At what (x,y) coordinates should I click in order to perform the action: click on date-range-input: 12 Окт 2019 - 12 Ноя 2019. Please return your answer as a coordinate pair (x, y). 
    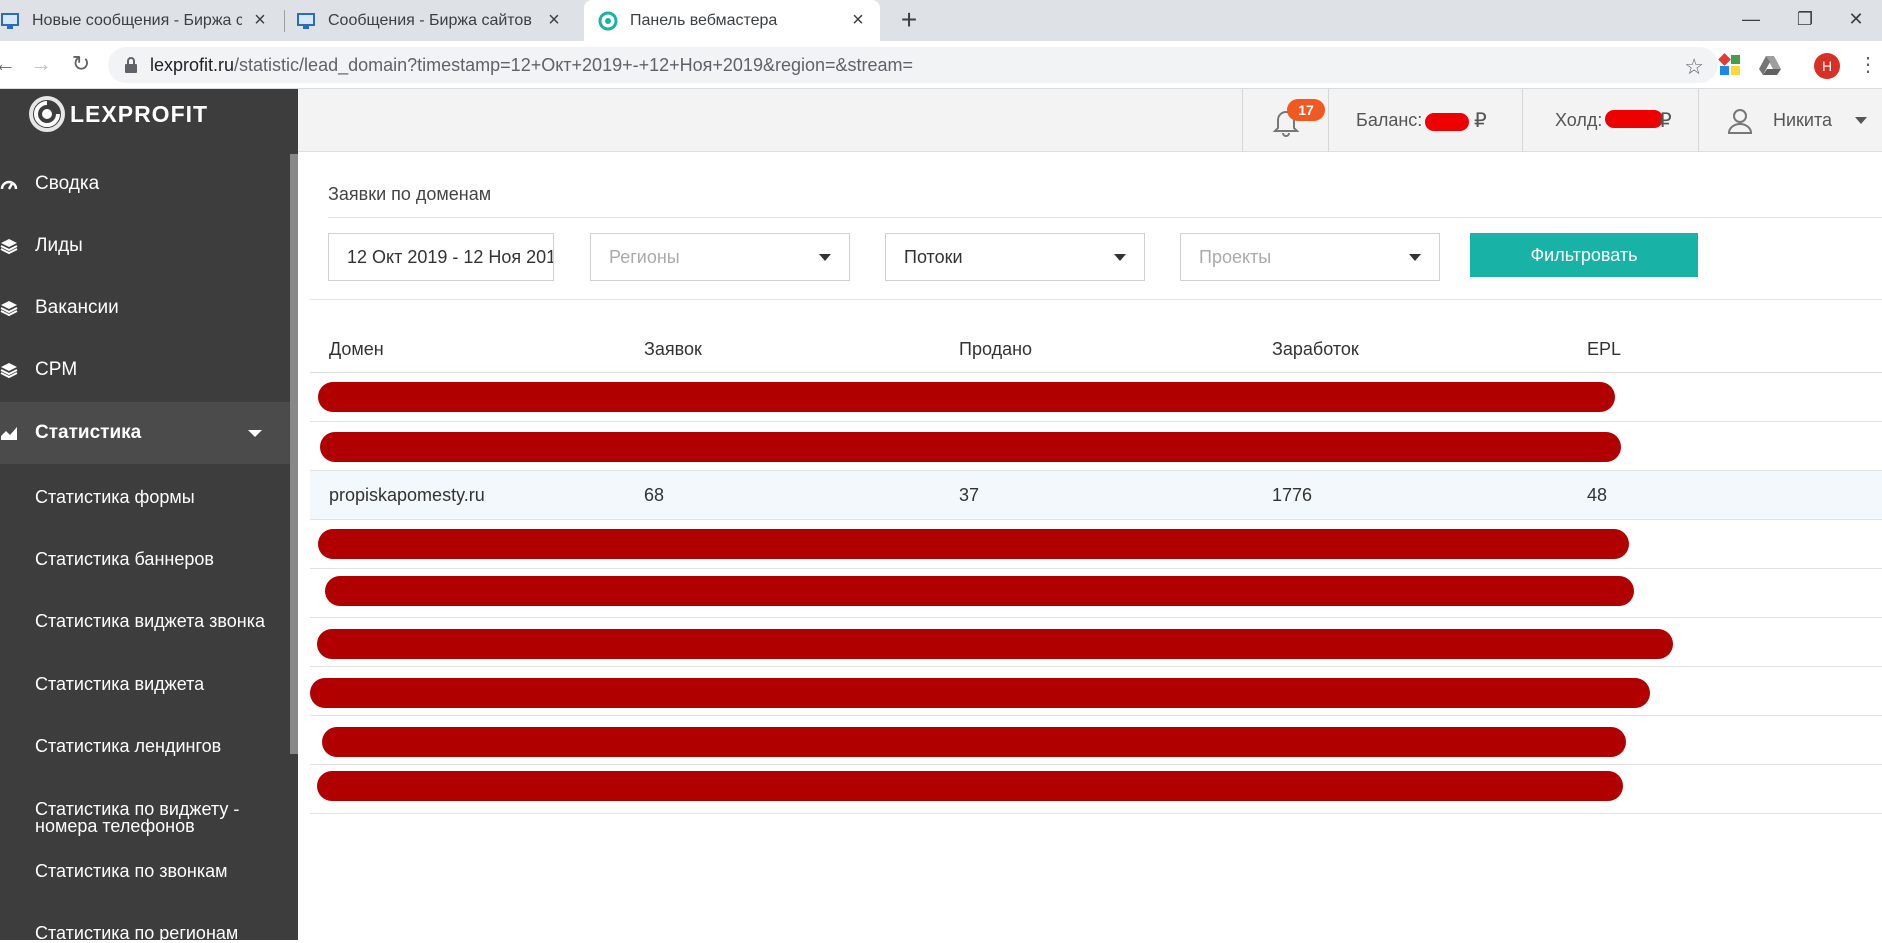
    Looking at the image, I should click on (441, 257).